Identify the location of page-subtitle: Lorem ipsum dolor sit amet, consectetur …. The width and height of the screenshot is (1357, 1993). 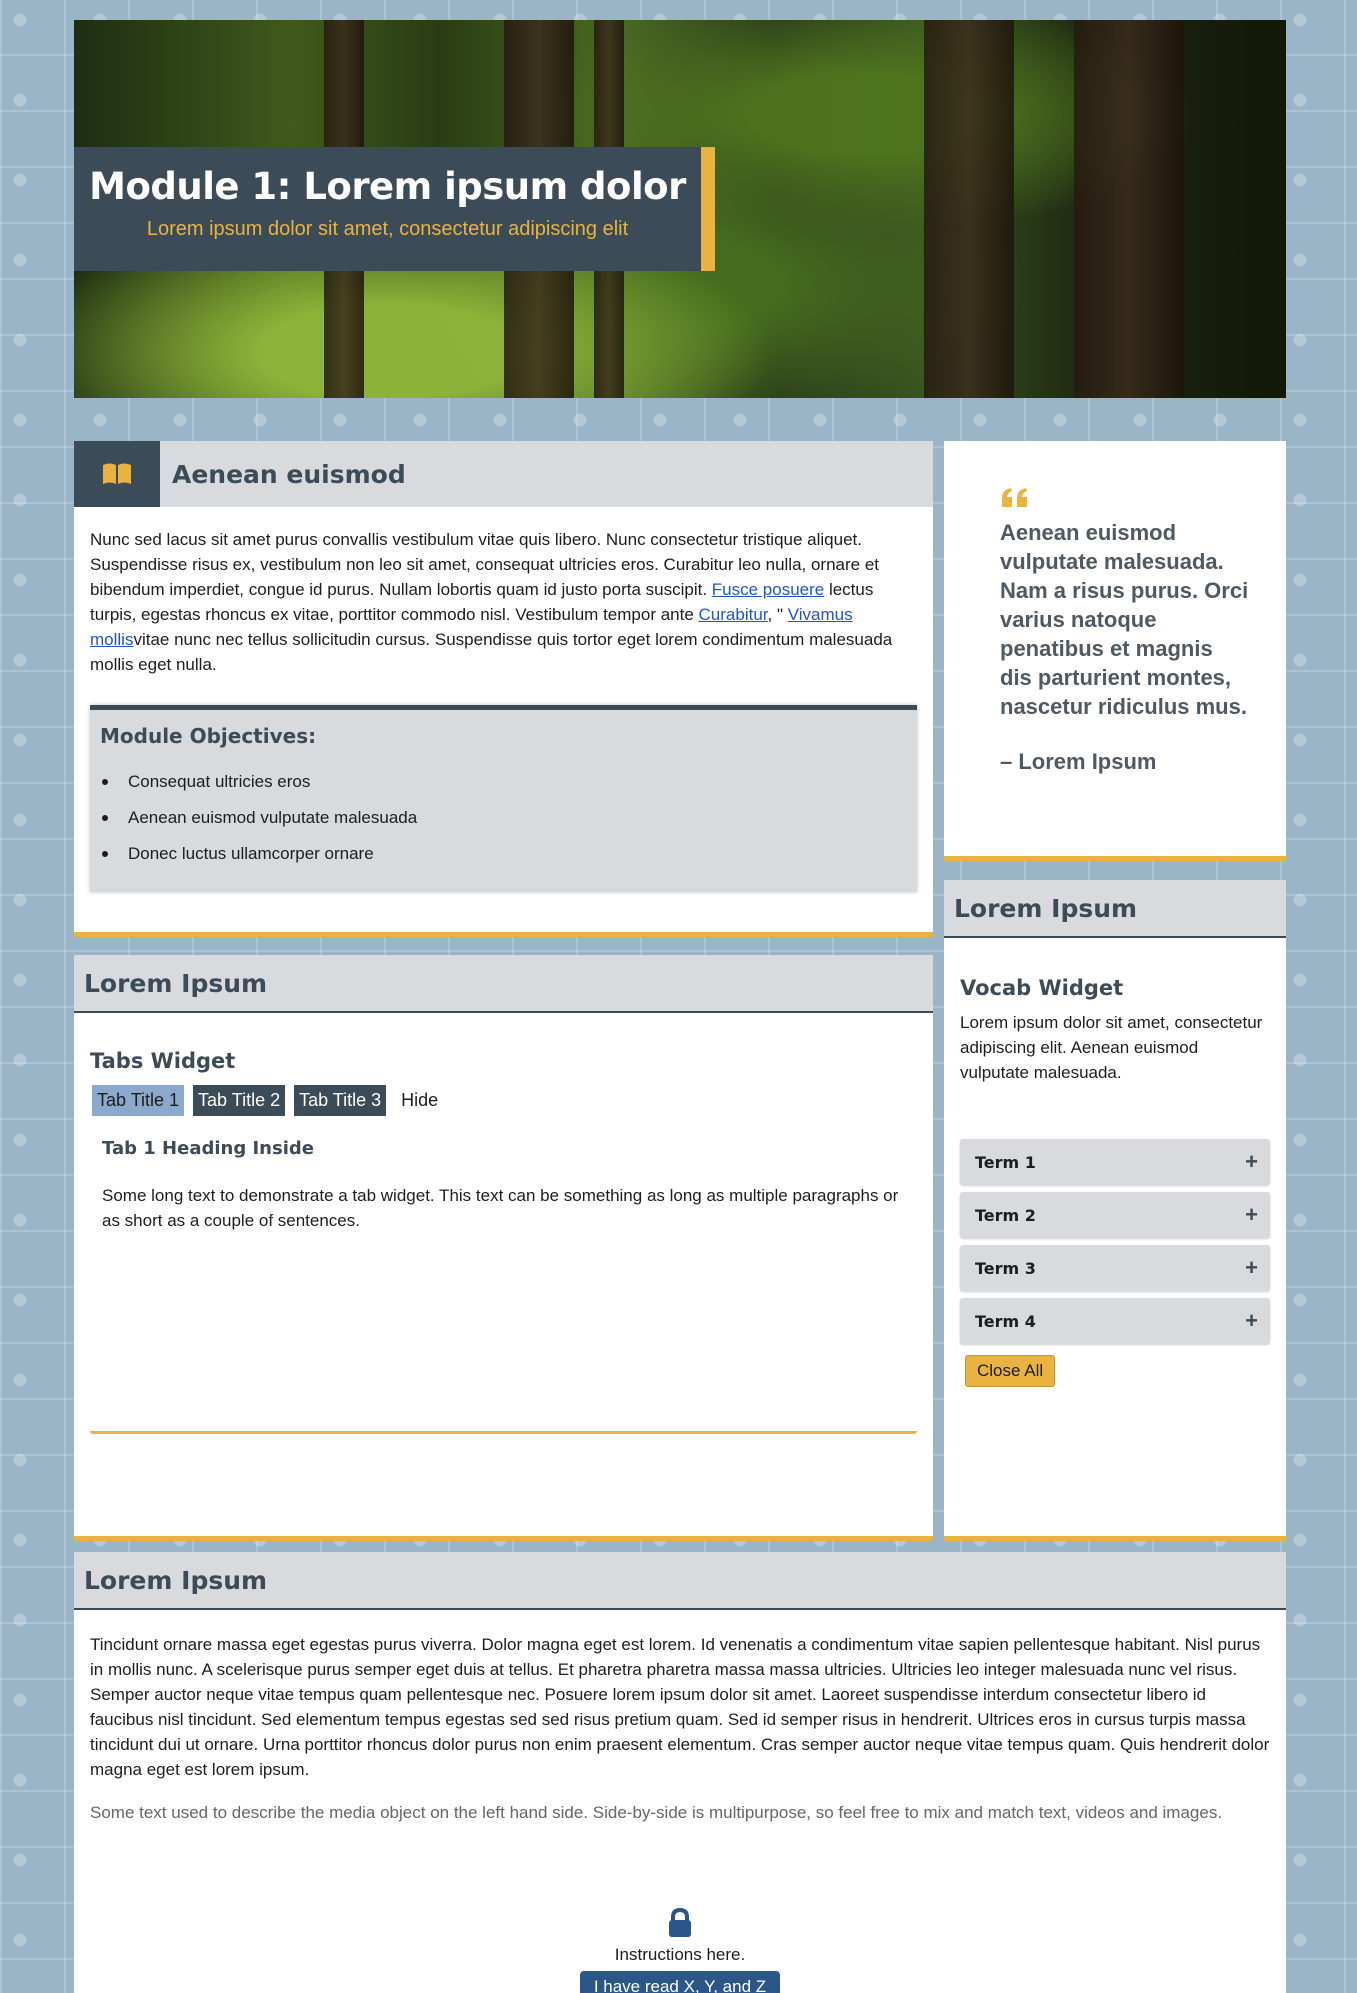
(387, 229).